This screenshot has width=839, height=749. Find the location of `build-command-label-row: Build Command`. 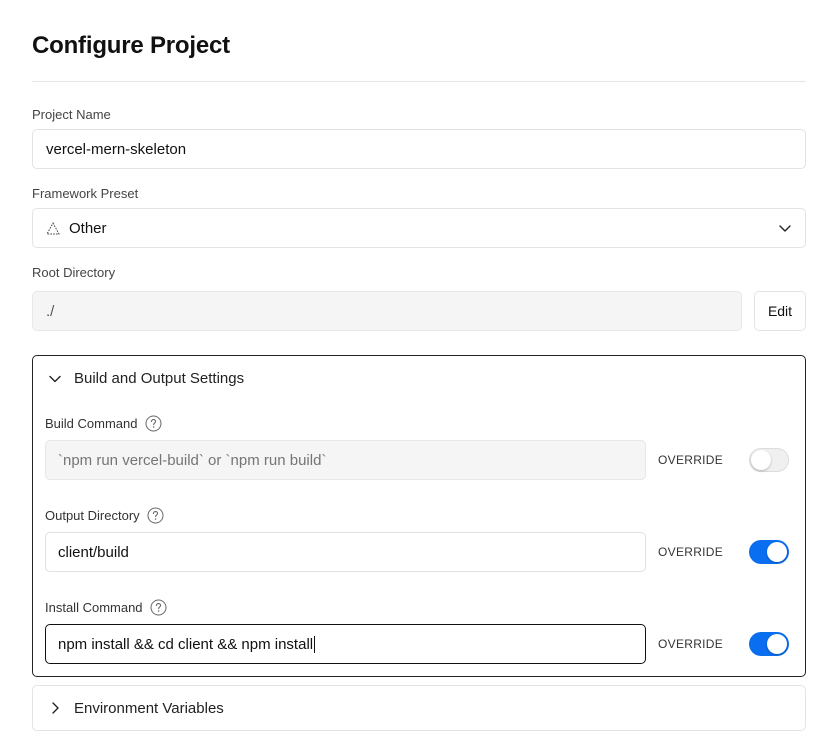

build-command-label-row: Build Command is located at coordinates (103, 423).